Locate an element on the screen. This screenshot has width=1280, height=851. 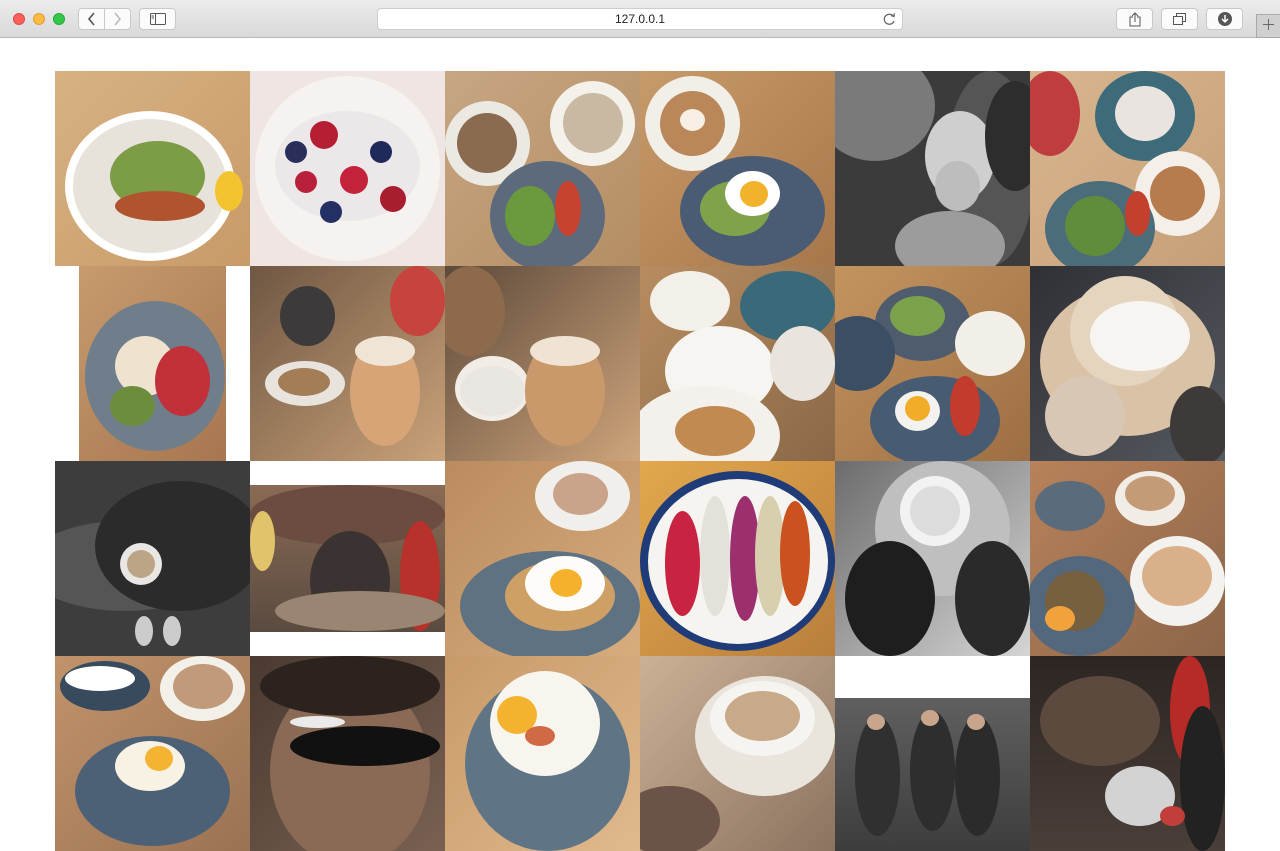
sidebar-button is located at coordinates (157, 19).